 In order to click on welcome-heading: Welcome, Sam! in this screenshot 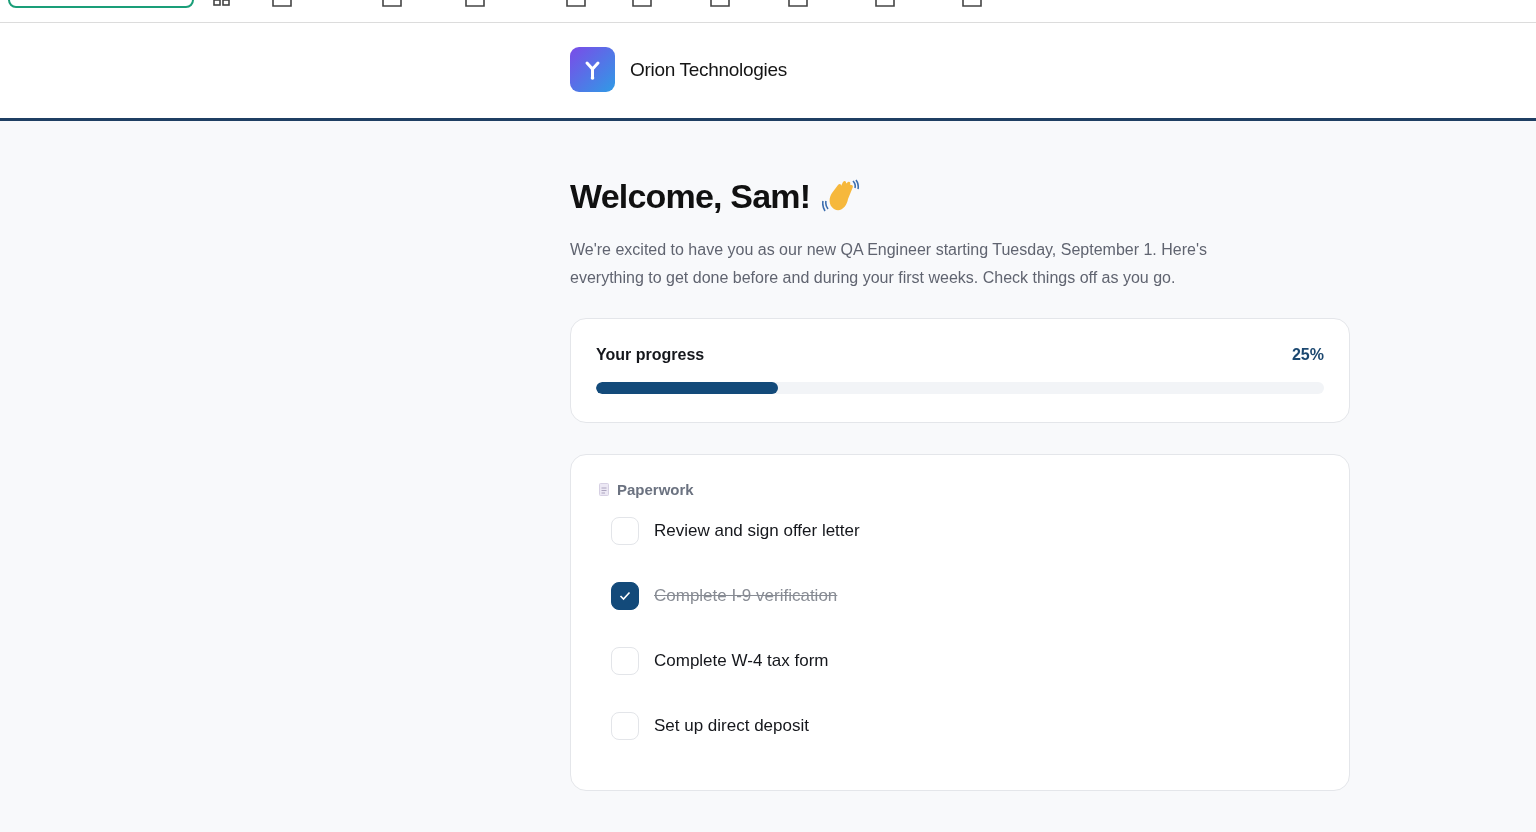, I will do `click(690, 196)`.